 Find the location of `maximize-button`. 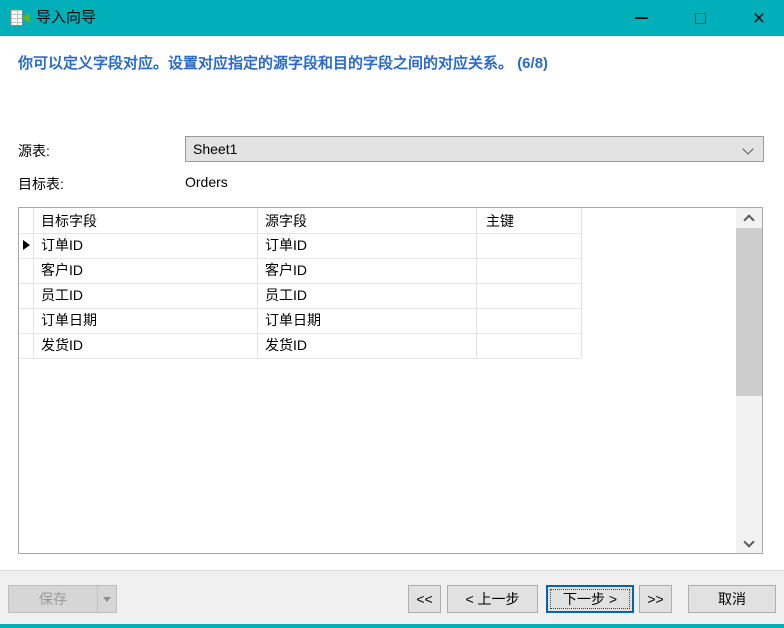

maximize-button is located at coordinates (700, 18).